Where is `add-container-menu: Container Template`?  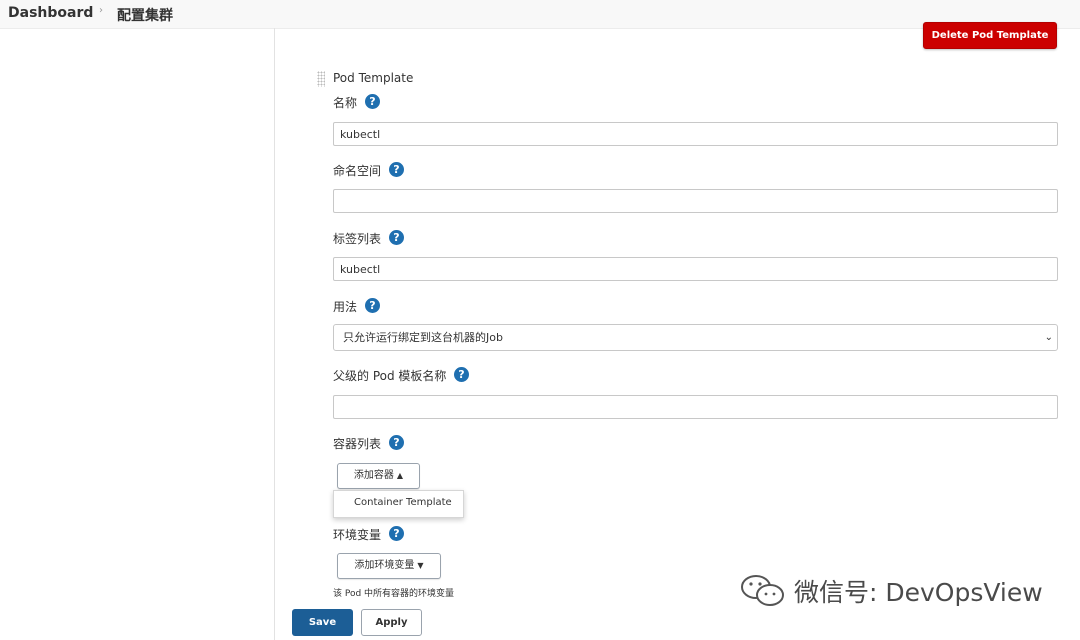 add-container-menu: Container Template is located at coordinates (398, 504).